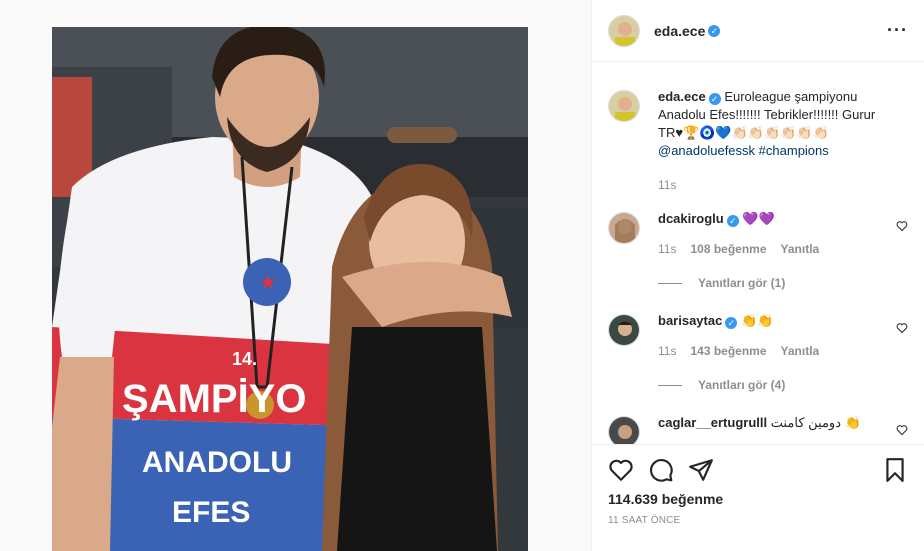 The height and width of the screenshot is (551, 924). What do you see at coordinates (815, 422) in the screenshot?
I see `comment-text: دومين كامنت 👏` at bounding box center [815, 422].